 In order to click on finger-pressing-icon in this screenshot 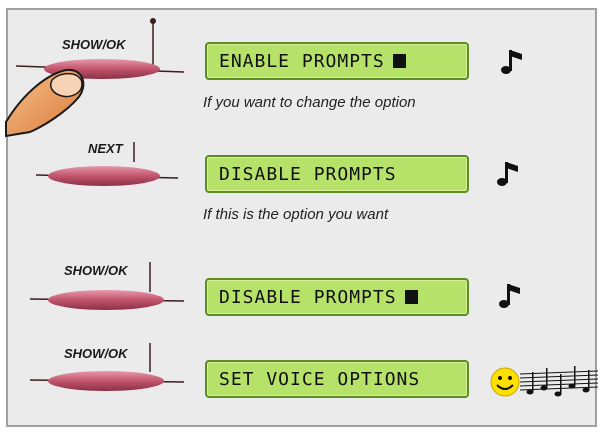, I will do `click(45, 103)`.